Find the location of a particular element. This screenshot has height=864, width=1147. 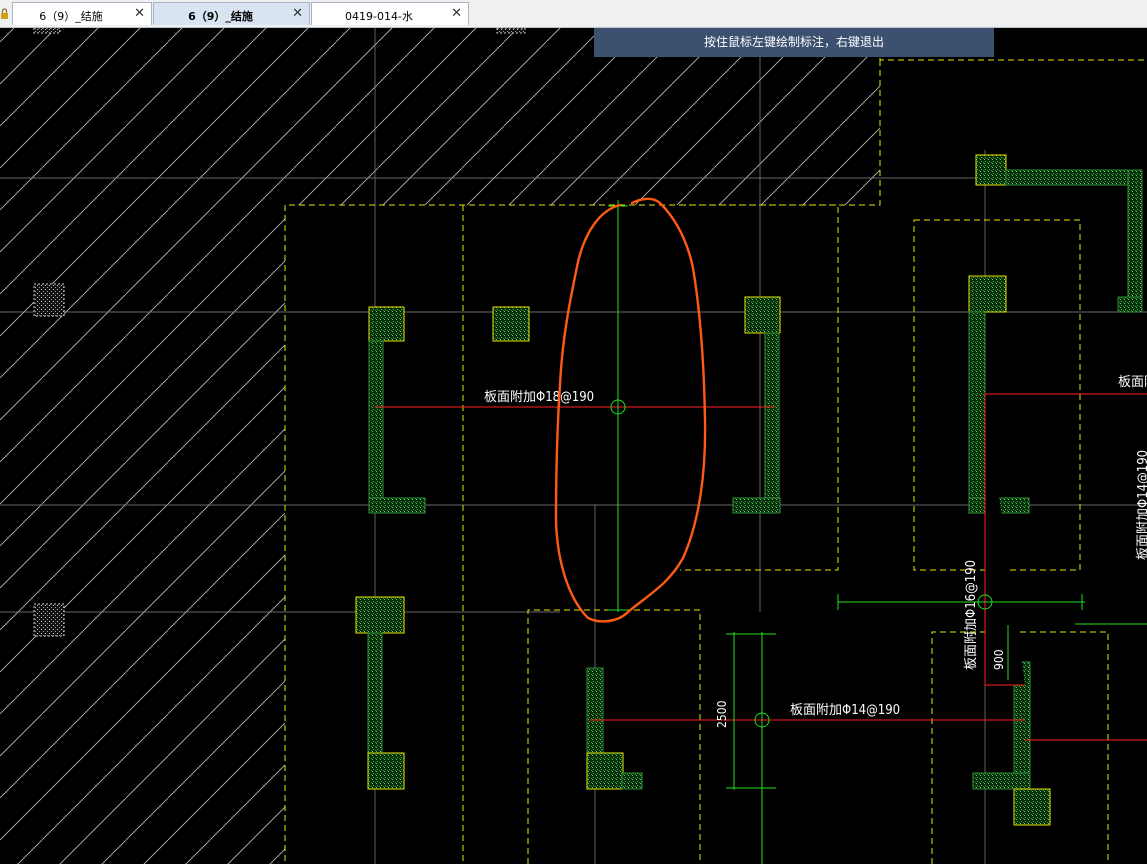

rebar-label-a4: 板面附 is located at coordinates (1132, 382).